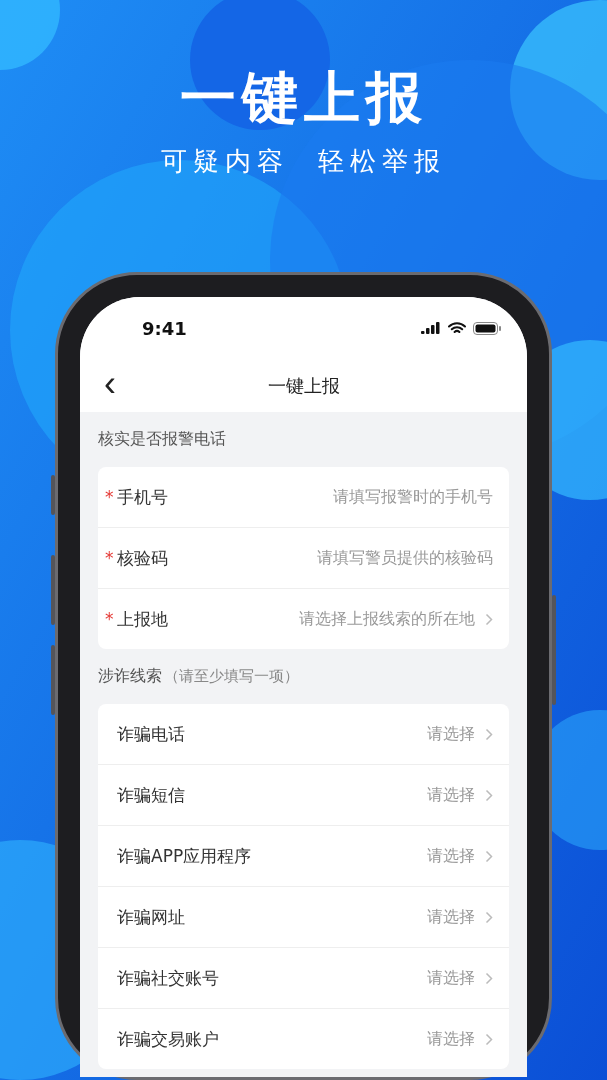 The height and width of the screenshot is (1080, 607). What do you see at coordinates (142, 497) in the screenshot?
I see `field-label: 手机号` at bounding box center [142, 497].